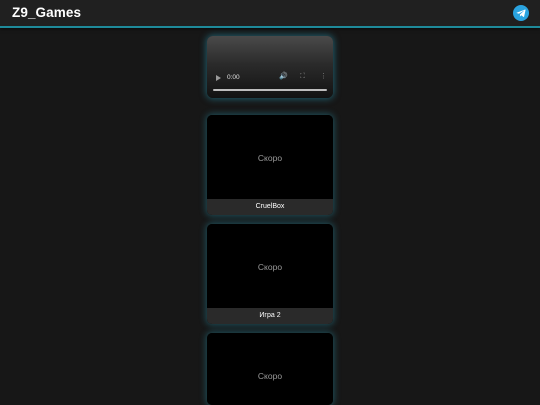 The image size is (540, 405). I want to click on telegram-icon, so click(521, 13).